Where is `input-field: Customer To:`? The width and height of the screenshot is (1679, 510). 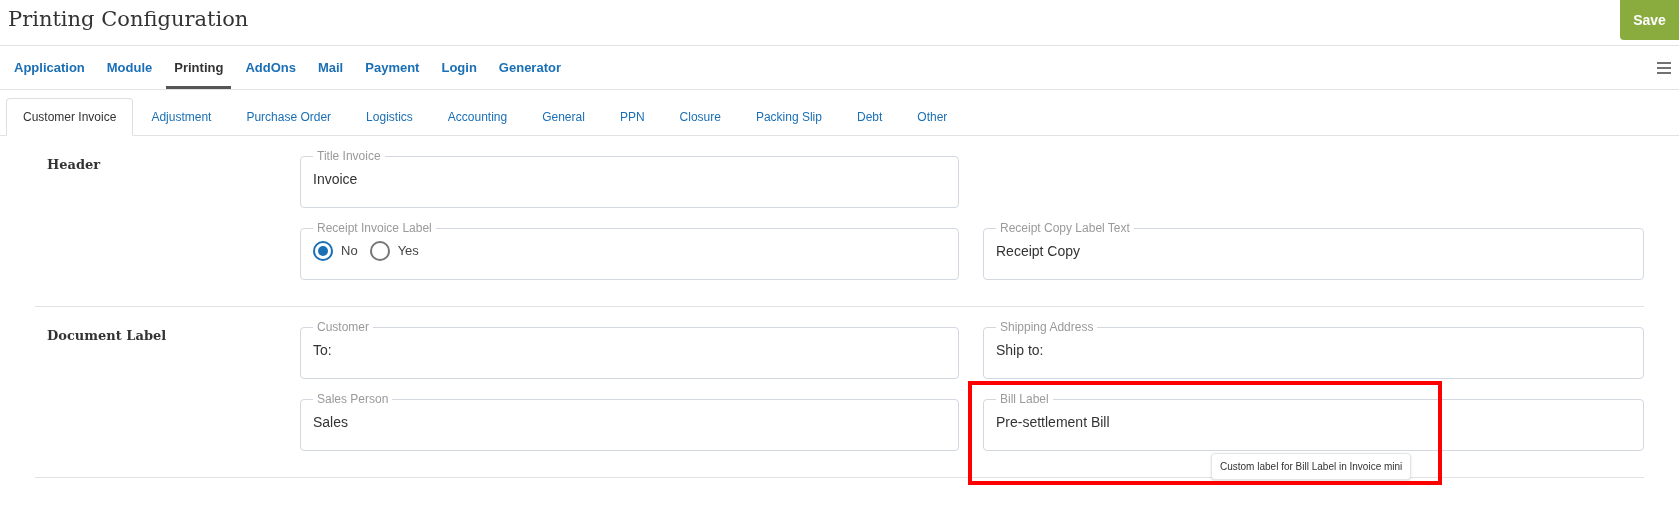
input-field: Customer To: is located at coordinates (629, 350).